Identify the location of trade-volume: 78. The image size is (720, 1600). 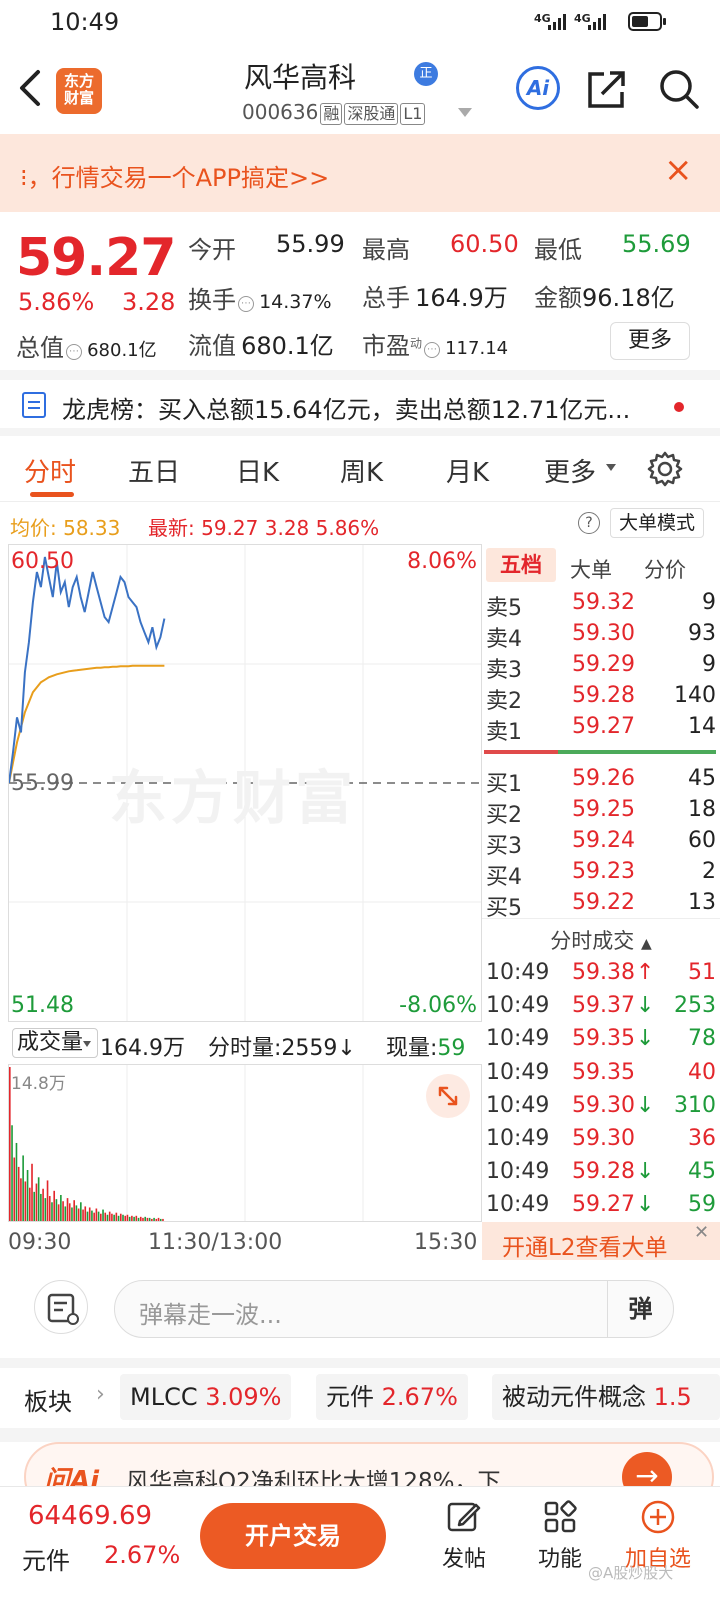
(702, 1039).